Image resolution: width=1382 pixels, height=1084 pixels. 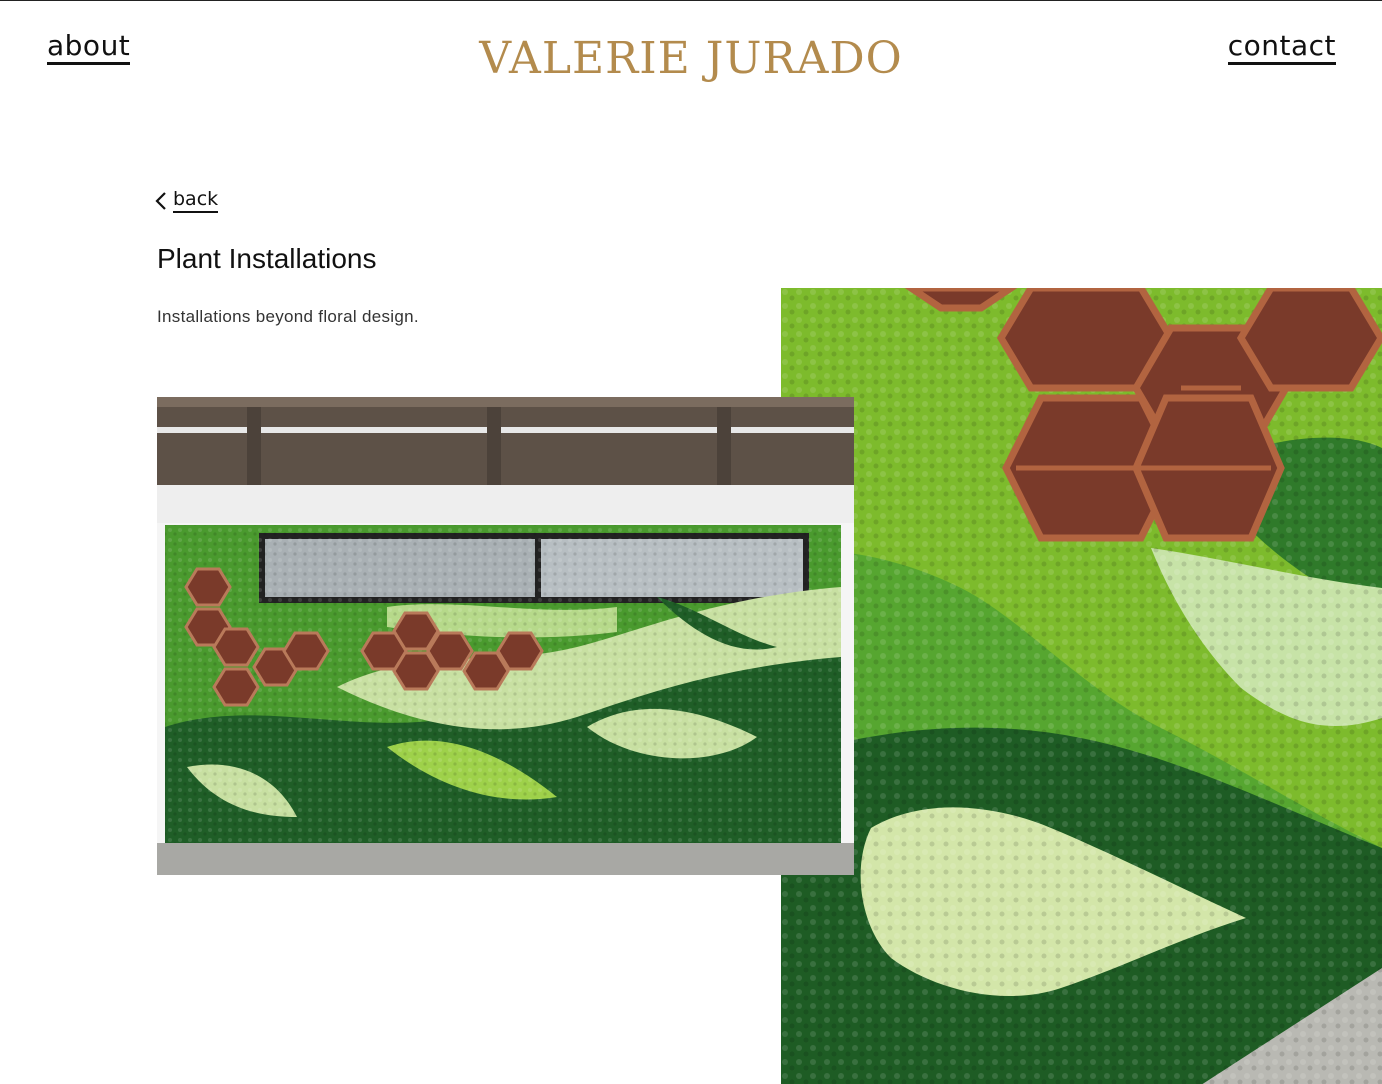 What do you see at coordinates (267, 258) in the screenshot?
I see `page-title: Plant Installations` at bounding box center [267, 258].